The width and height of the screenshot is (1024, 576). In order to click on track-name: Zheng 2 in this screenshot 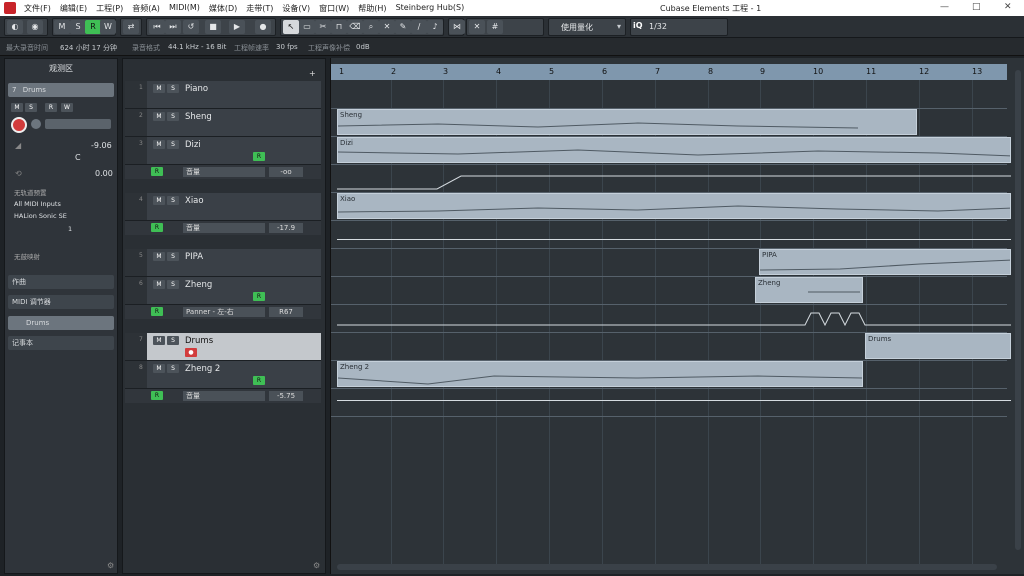, I will do `click(202, 369)`.